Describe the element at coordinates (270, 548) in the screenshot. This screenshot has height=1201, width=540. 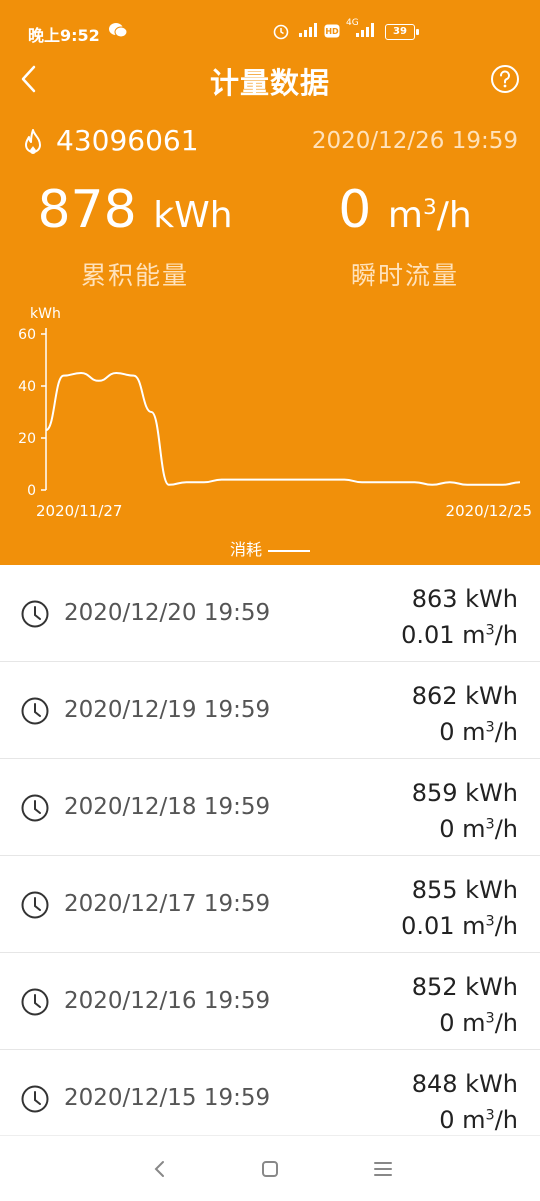
I see `chart-legend: 消耗` at that location.